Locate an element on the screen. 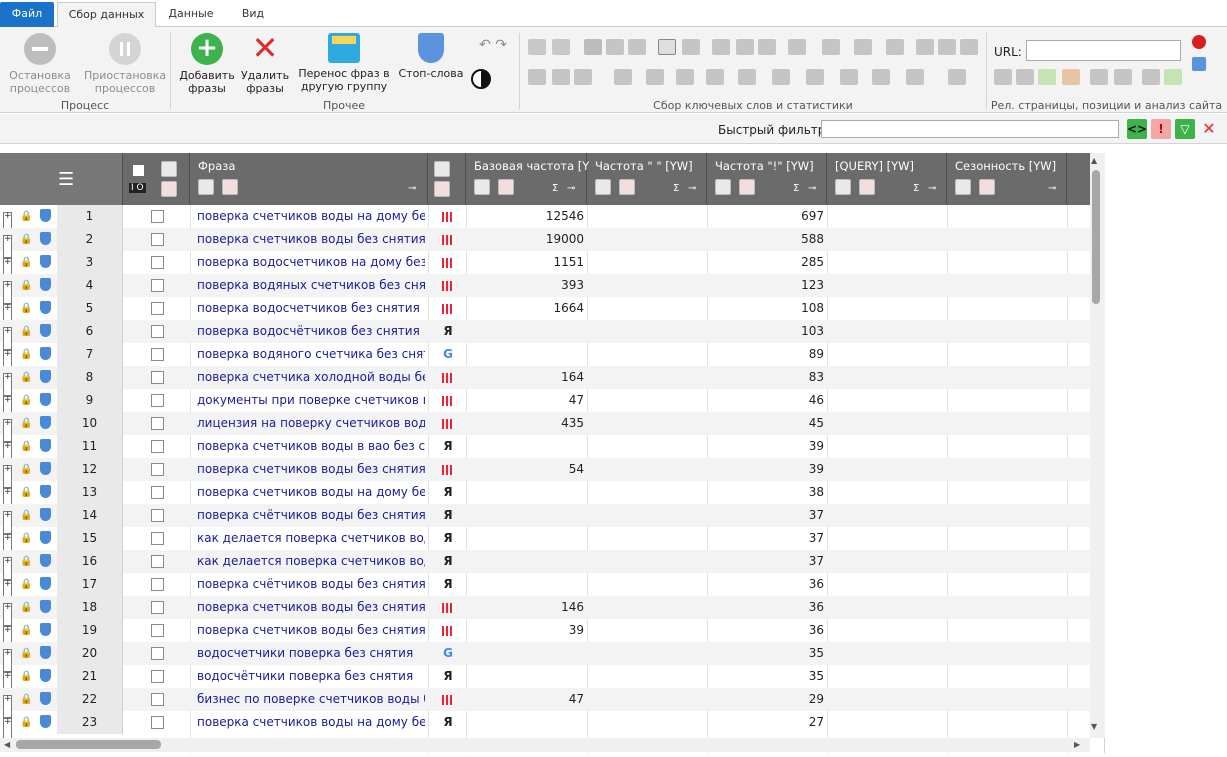 The image size is (1227, 757). phrase-cell: документы при поверке счетчиков воды is located at coordinates (311, 400).